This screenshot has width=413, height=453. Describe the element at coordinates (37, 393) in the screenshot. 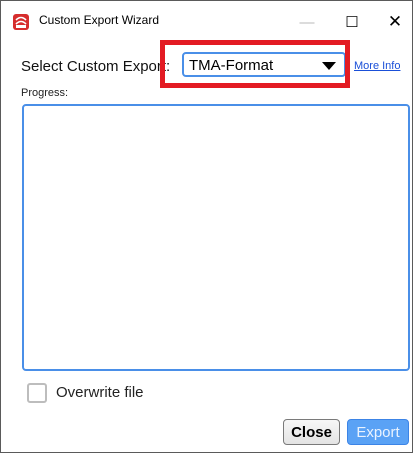

I see `overwrite-checkbox` at that location.